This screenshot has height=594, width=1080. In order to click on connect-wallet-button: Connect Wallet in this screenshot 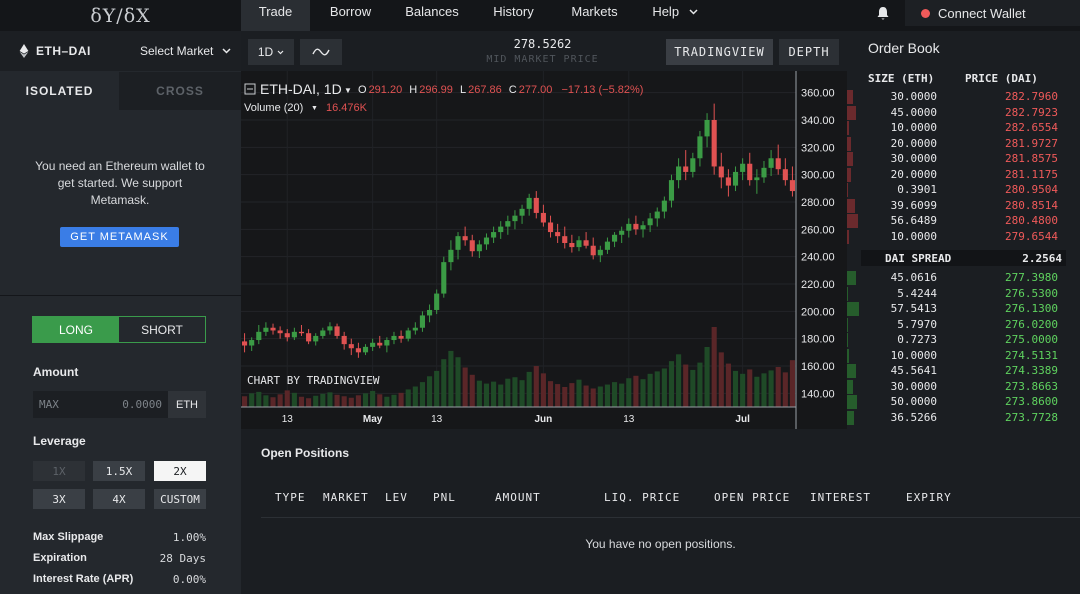, I will do `click(992, 13)`.